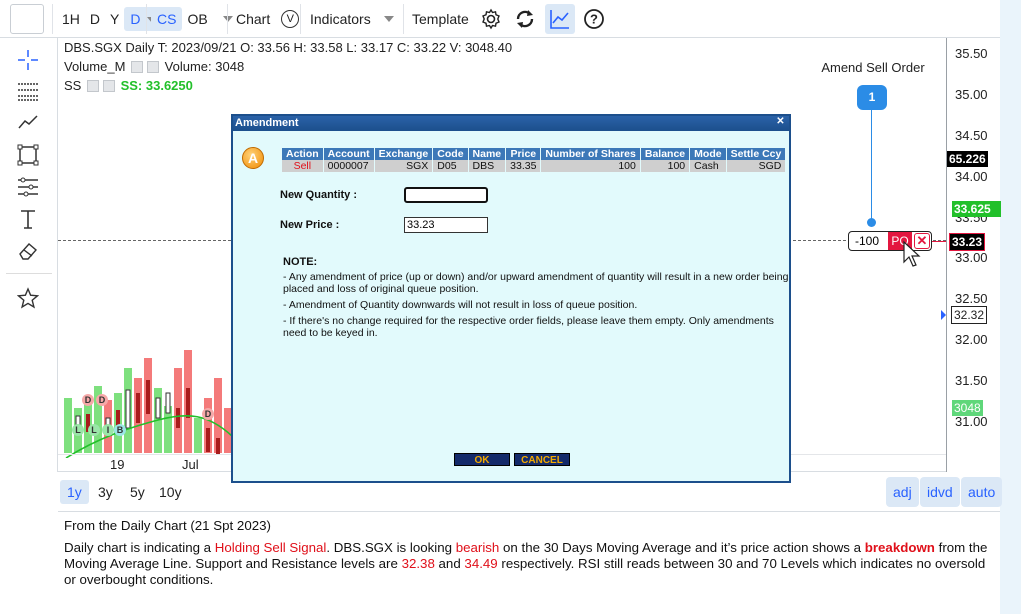 The height and width of the screenshot is (614, 1021). I want to click on line-chart-icon, so click(559, 19).